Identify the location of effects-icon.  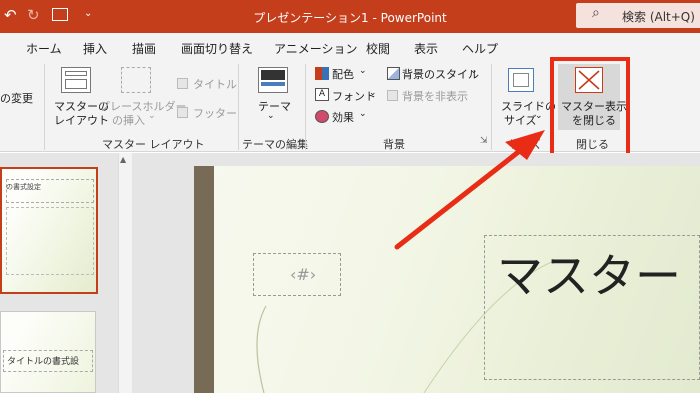
(322, 116).